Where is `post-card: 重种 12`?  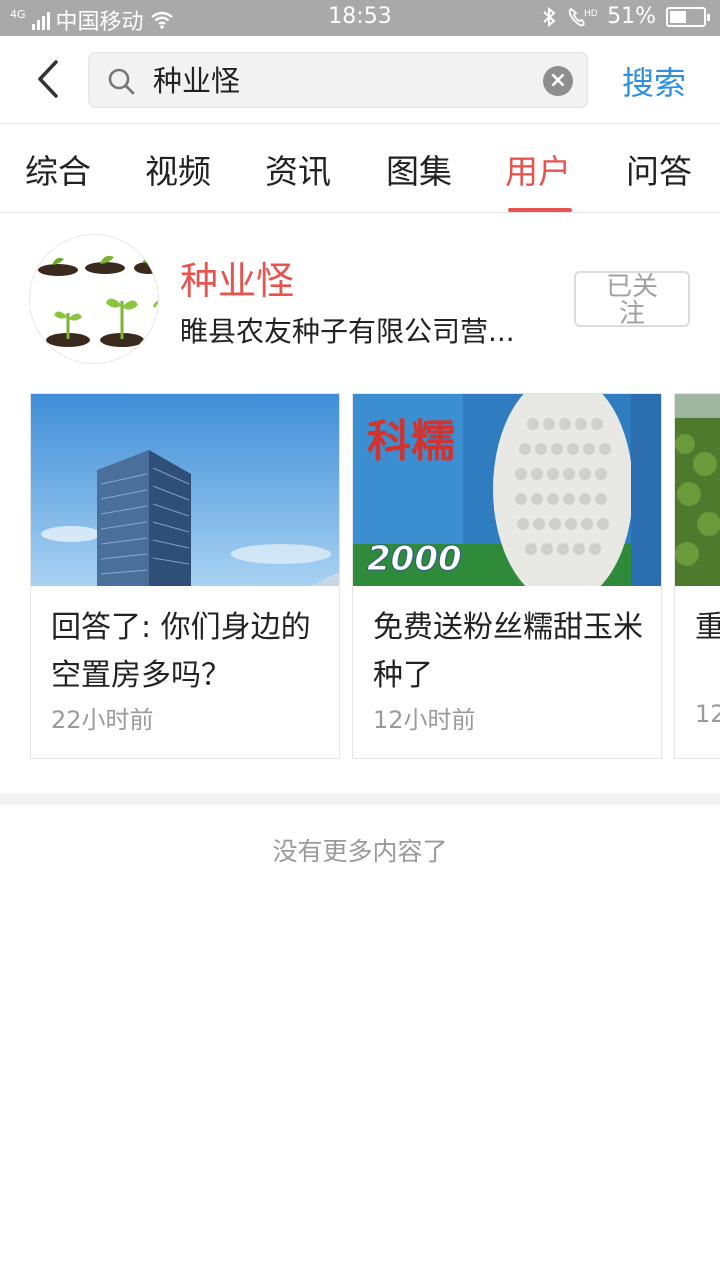
post-card: 重种 12 is located at coordinates (697, 576).